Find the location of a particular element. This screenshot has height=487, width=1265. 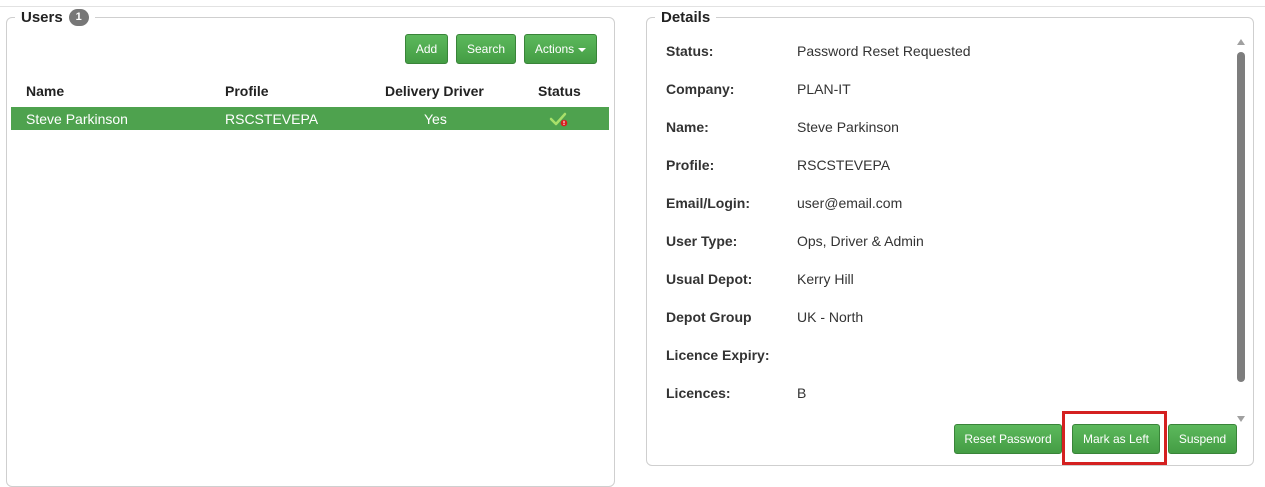

details-scrollbar is located at coordinates (1241, 230).